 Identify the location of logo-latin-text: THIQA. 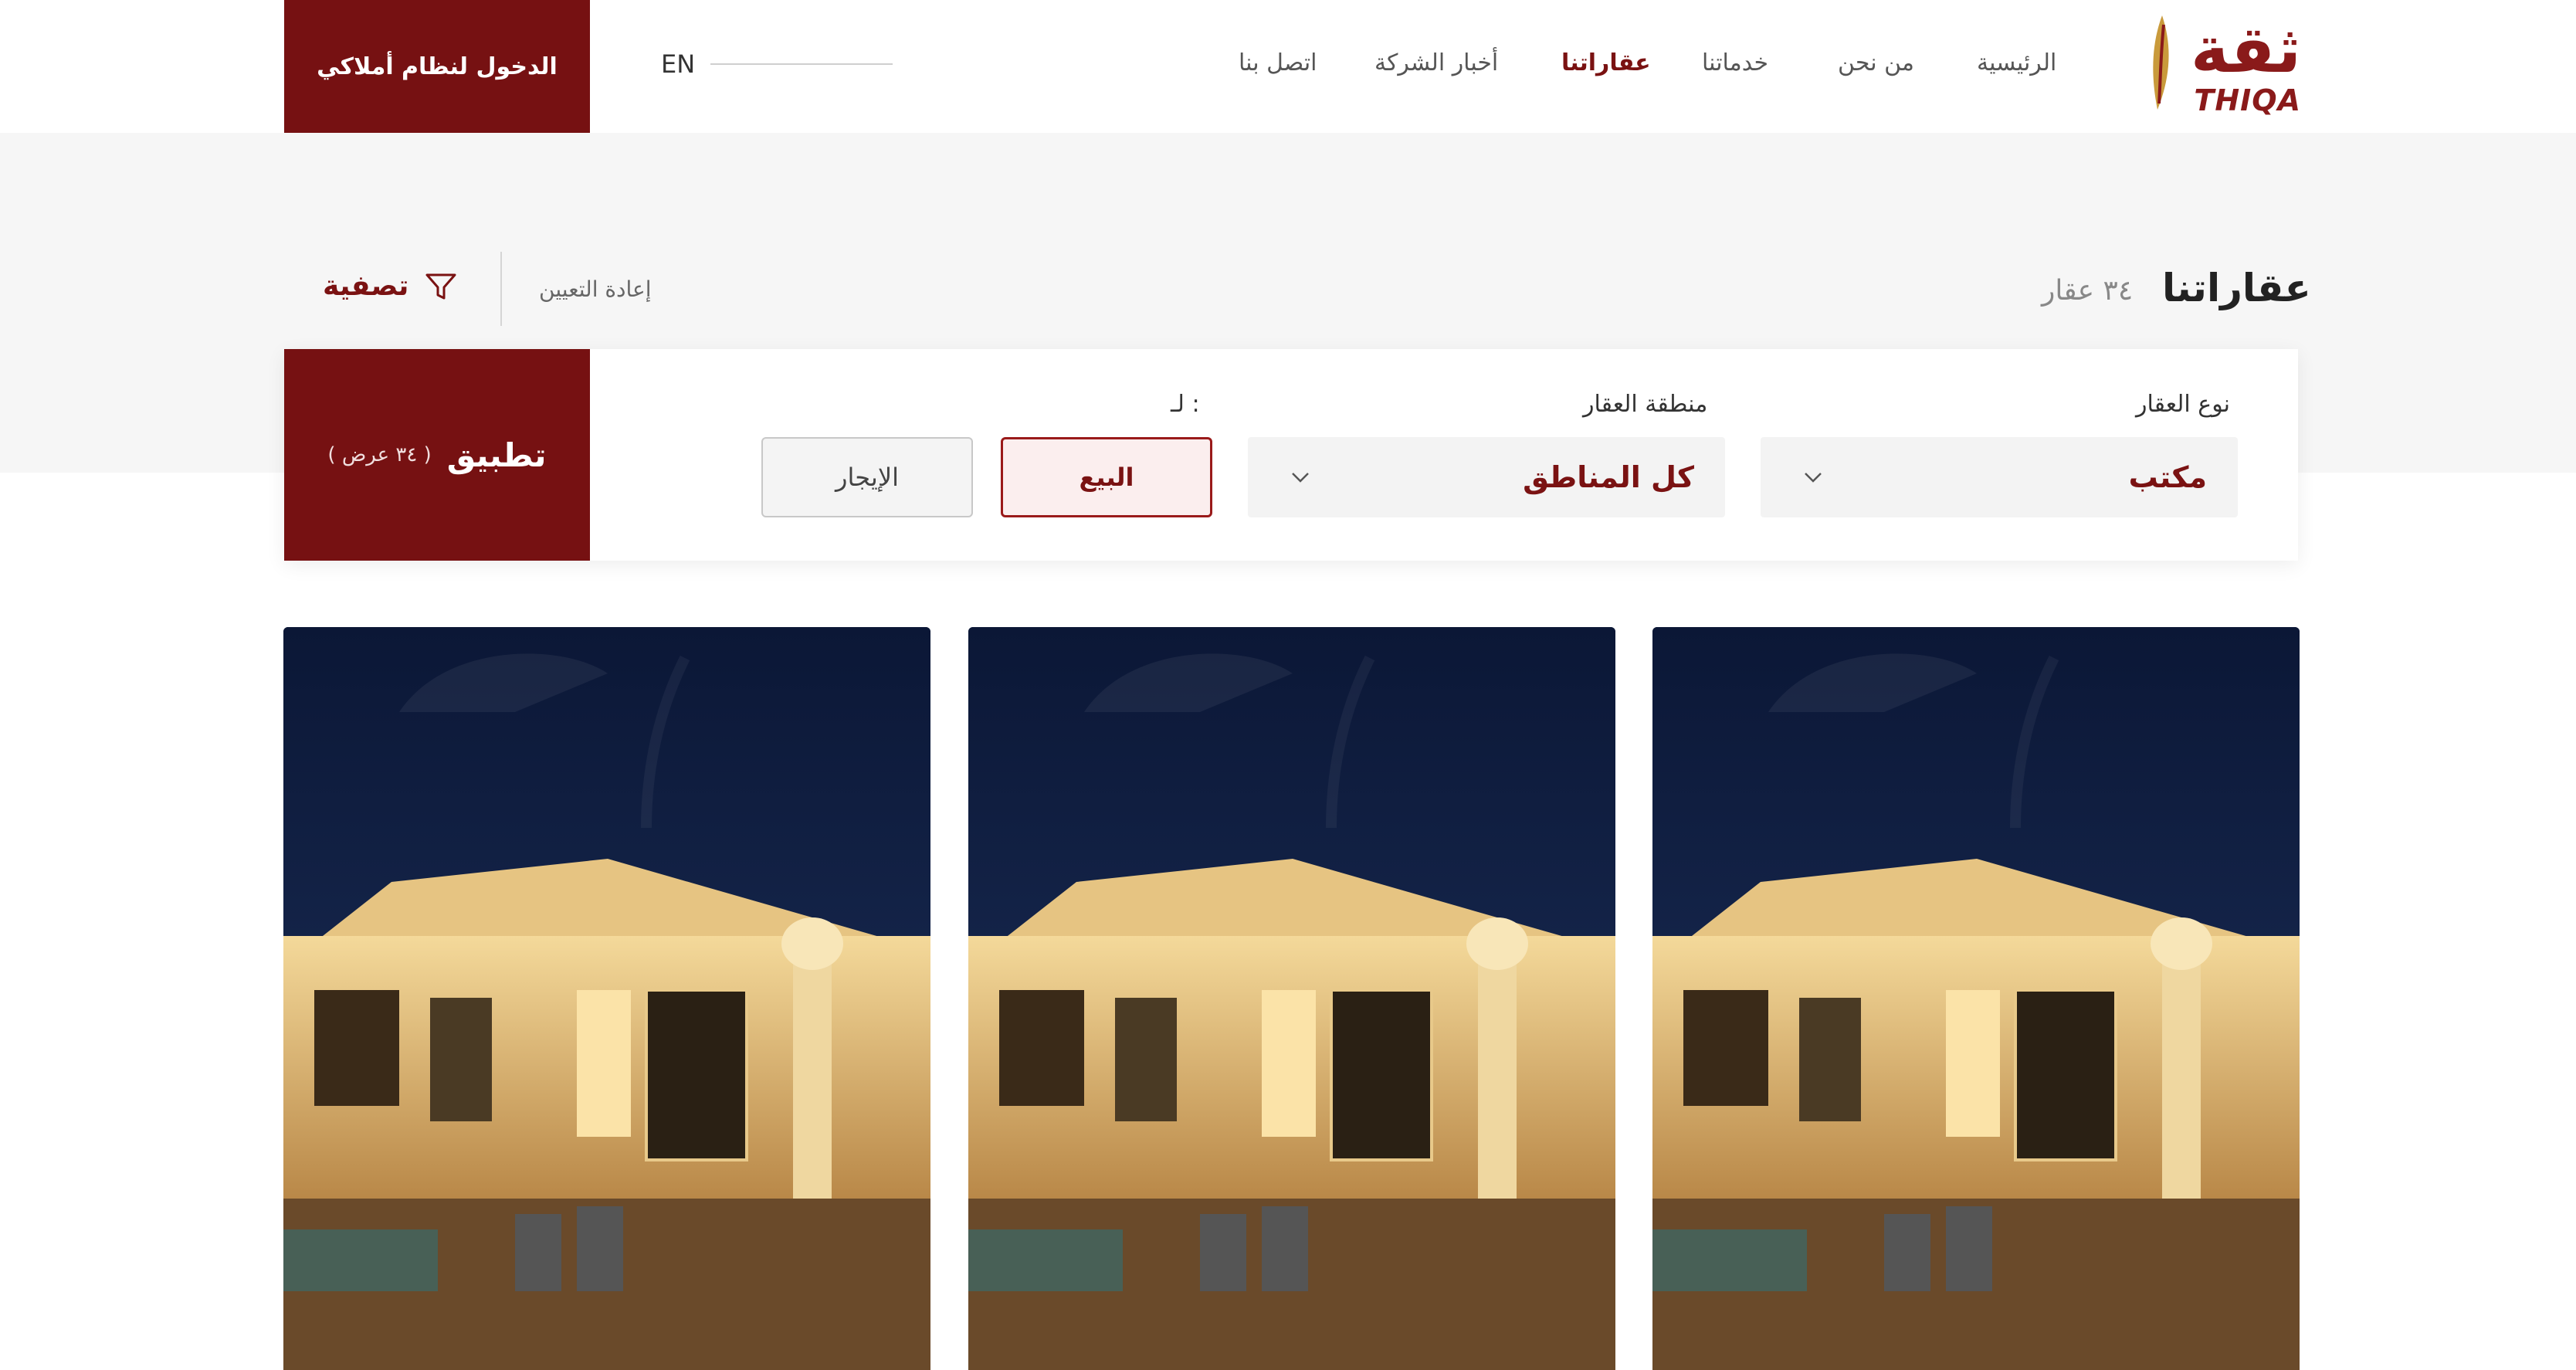
(2247, 100).